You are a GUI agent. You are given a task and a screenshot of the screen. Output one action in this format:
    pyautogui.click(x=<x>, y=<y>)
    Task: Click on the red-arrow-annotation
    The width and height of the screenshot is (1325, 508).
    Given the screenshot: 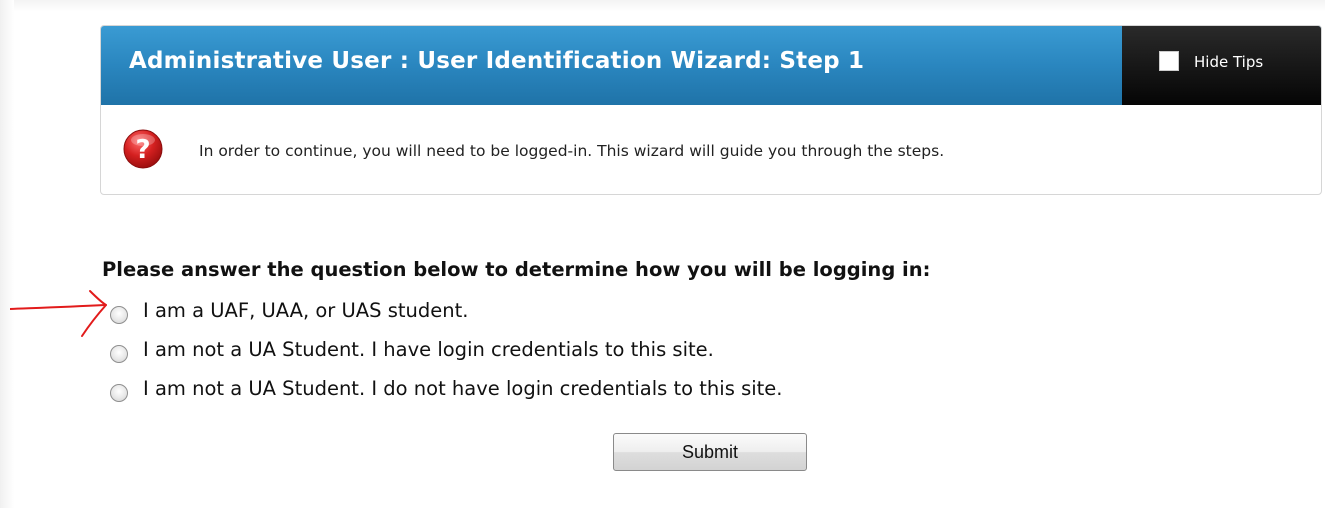 What is the action you would take?
    pyautogui.click(x=58, y=313)
    